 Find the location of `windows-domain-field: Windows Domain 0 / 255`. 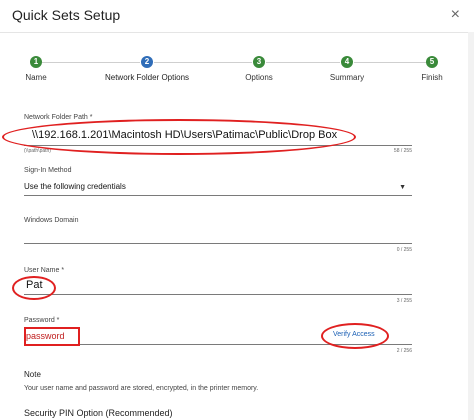

windows-domain-field: Windows Domain 0 / 255 is located at coordinates (218, 237).